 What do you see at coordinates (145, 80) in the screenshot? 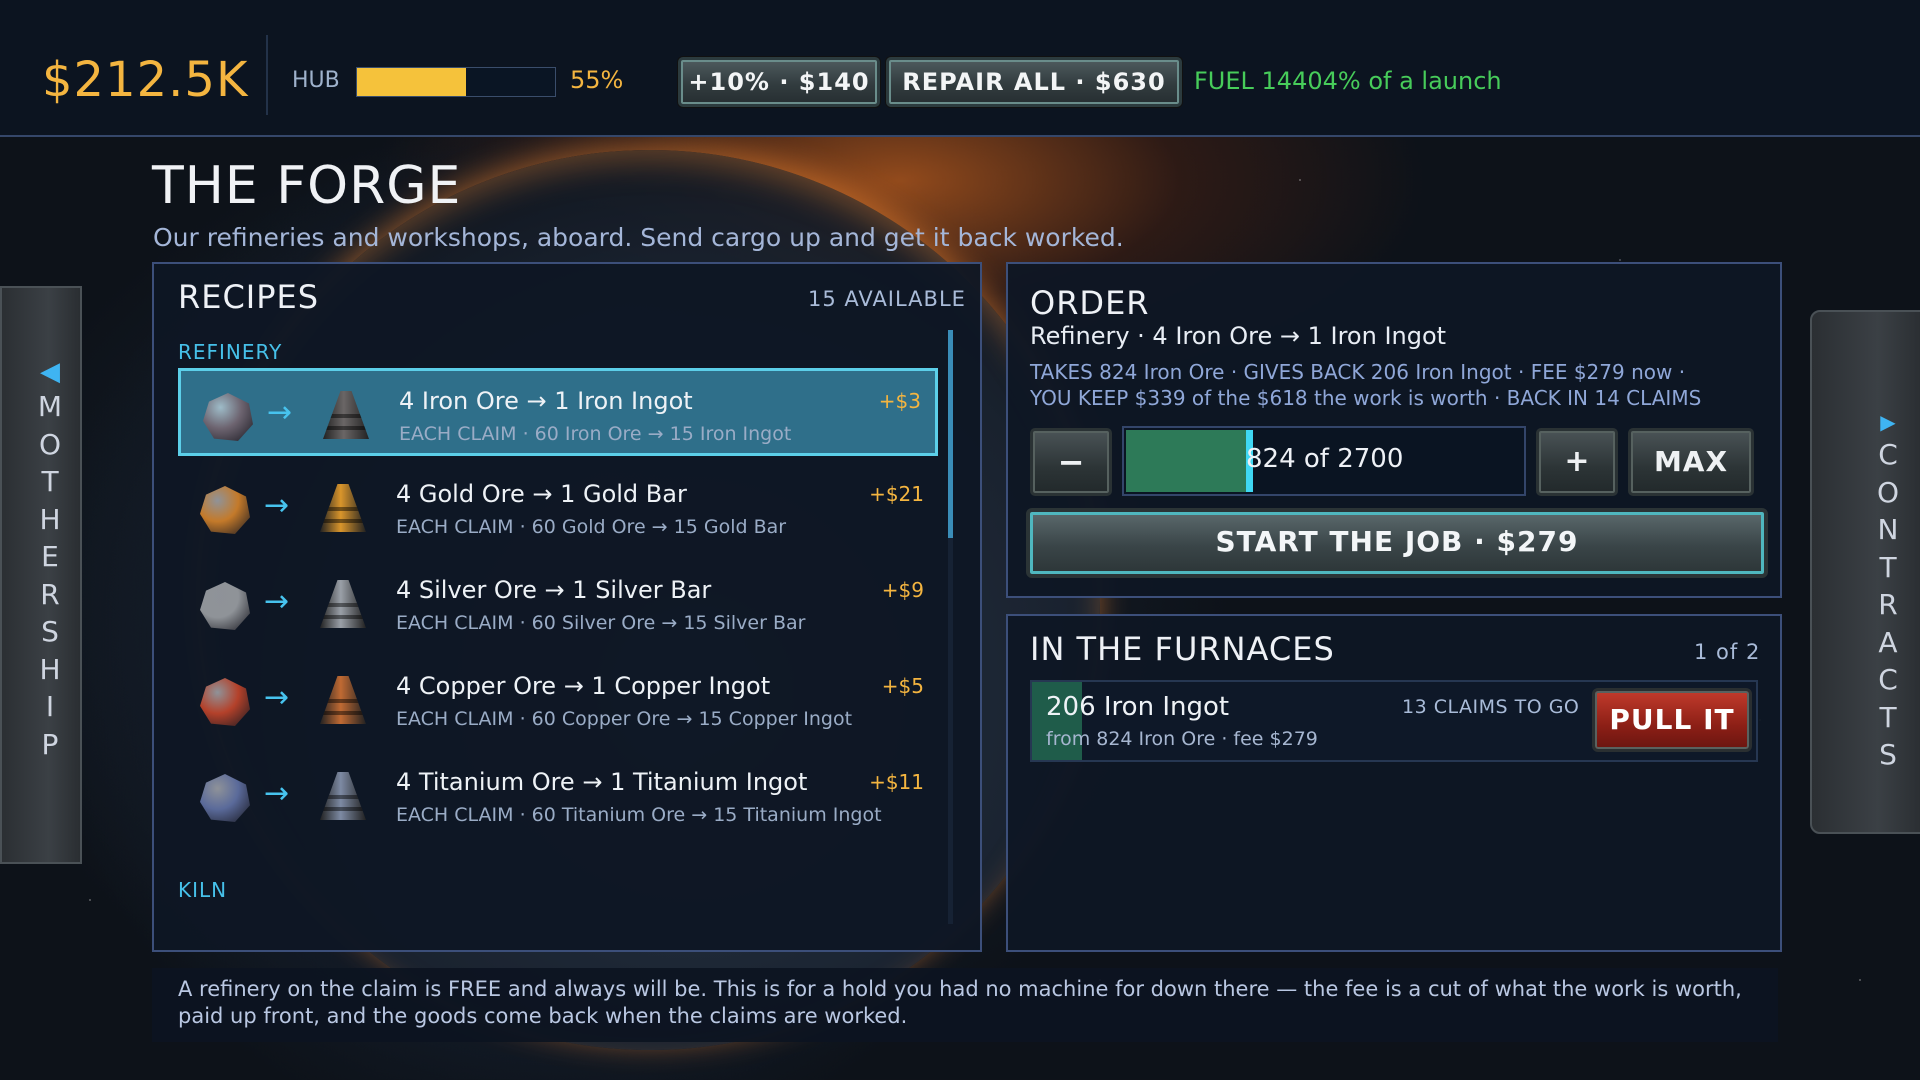
I see `money-display: $212.5K` at bounding box center [145, 80].